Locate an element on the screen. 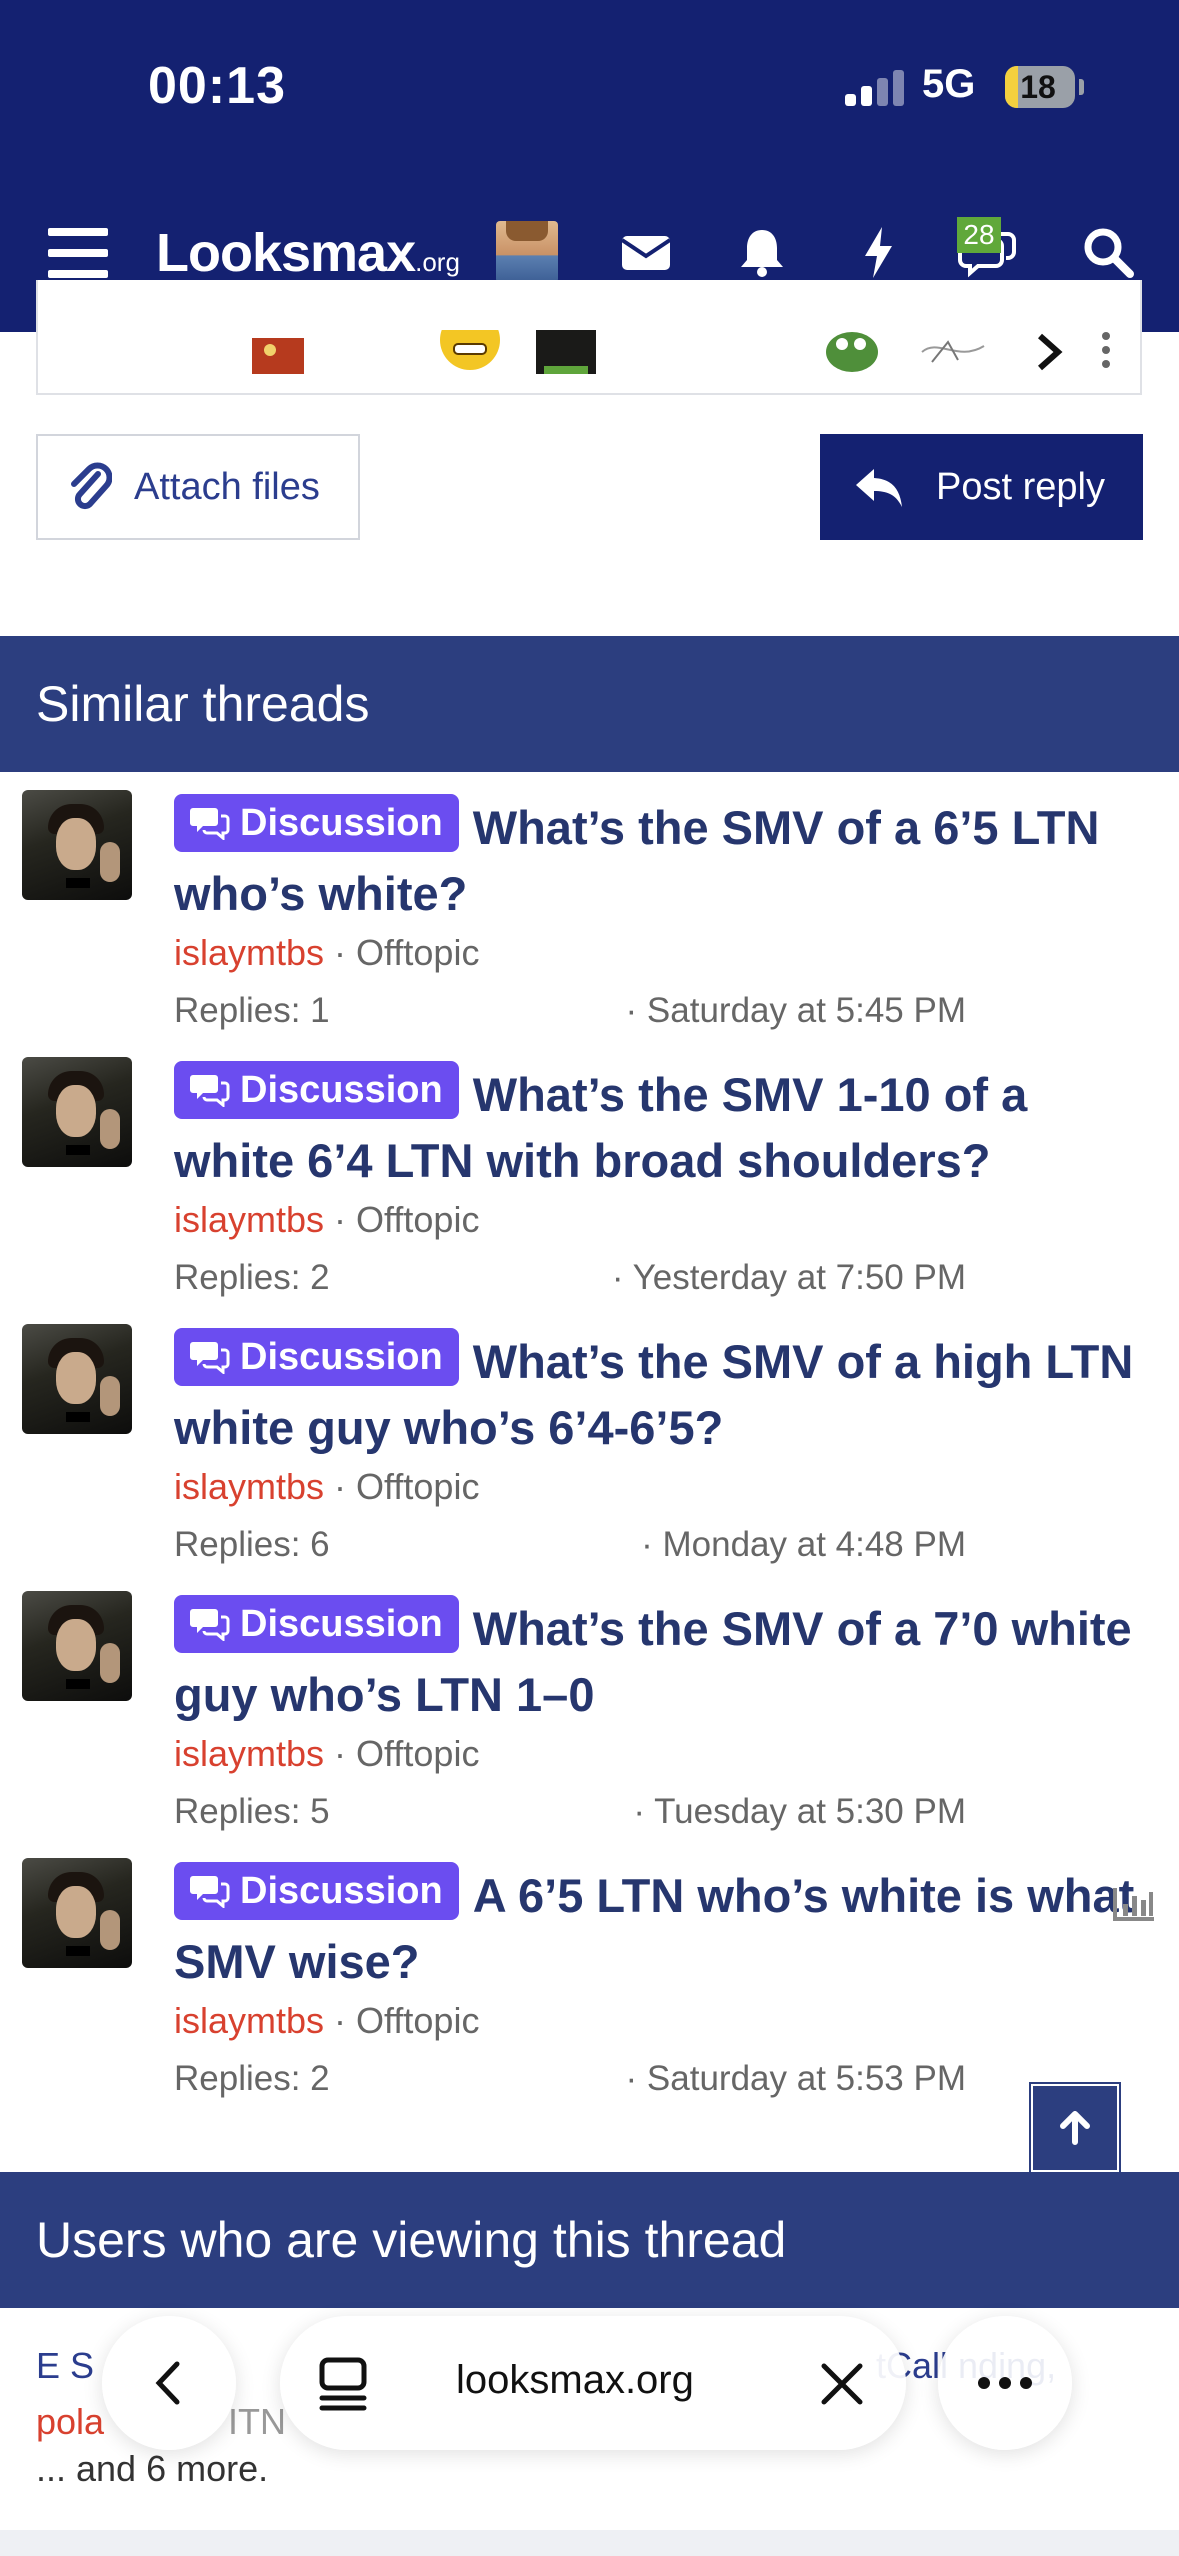 The height and width of the screenshot is (2556, 1179). grin-smilie-icon is located at coordinates (470, 352).